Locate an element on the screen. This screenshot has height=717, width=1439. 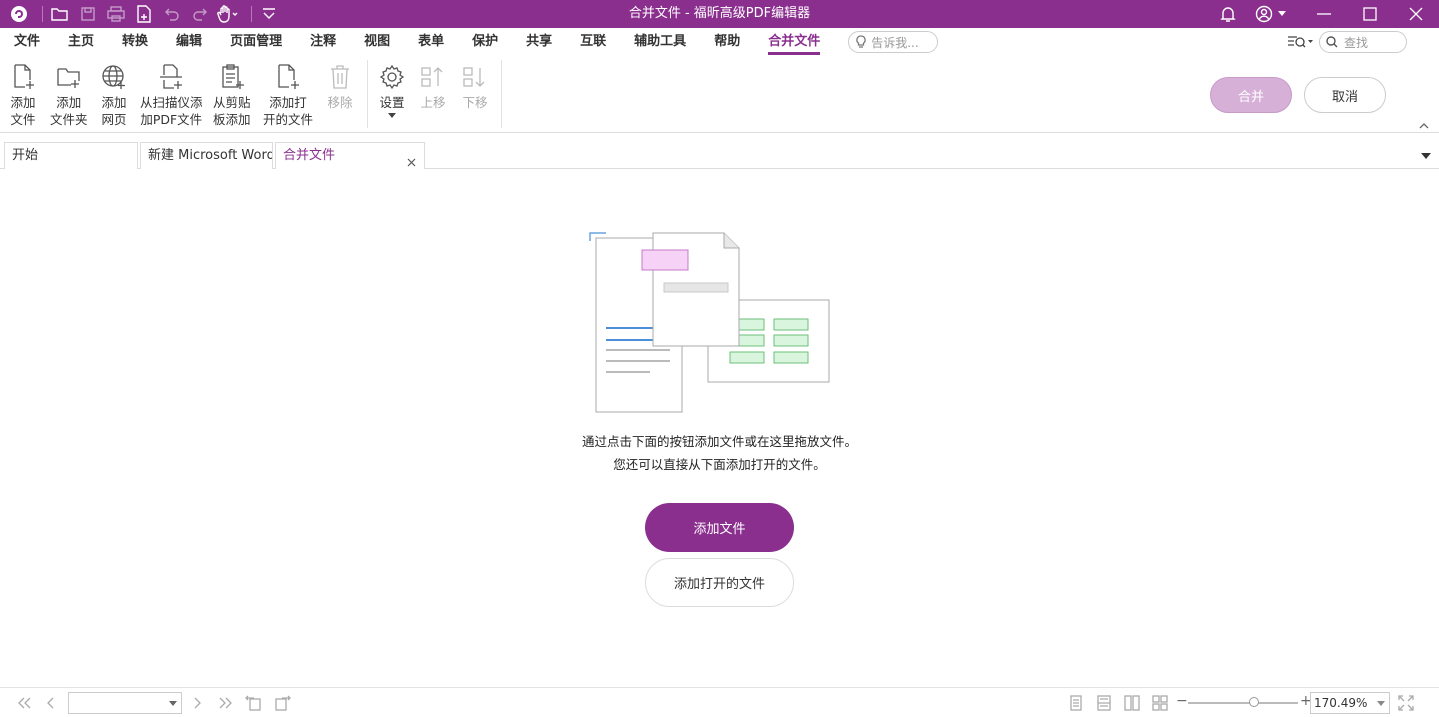
next-page-icon is located at coordinates (197, 703).